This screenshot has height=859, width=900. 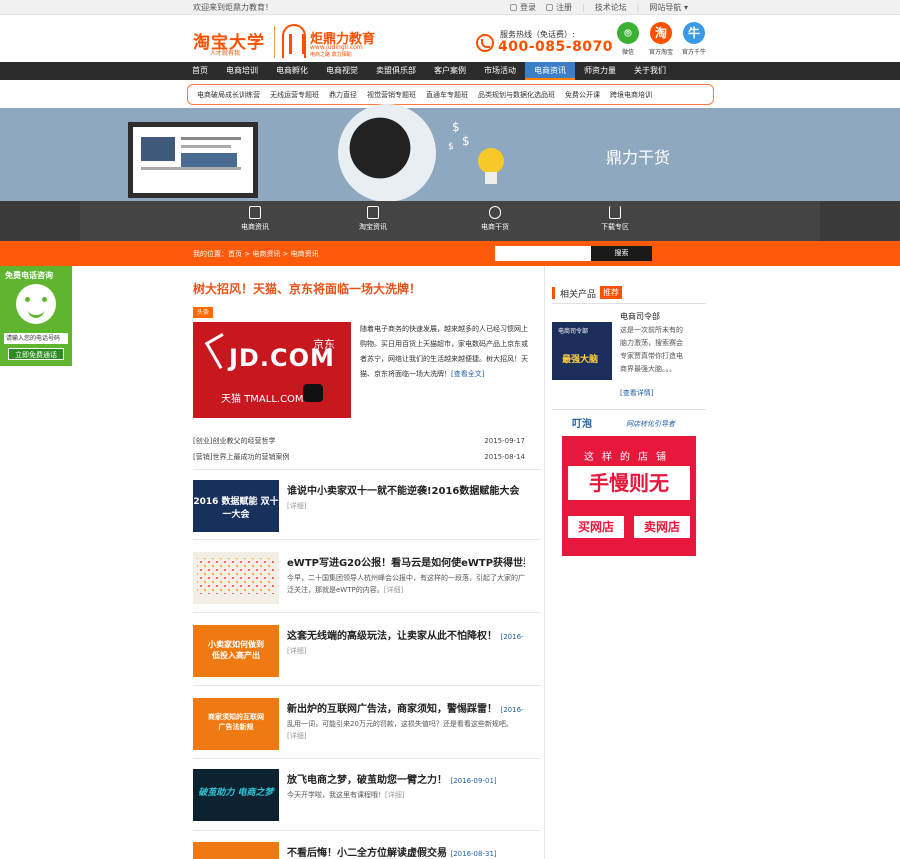 I want to click on main-nav-item: 客户案例, so click(x=450, y=71).